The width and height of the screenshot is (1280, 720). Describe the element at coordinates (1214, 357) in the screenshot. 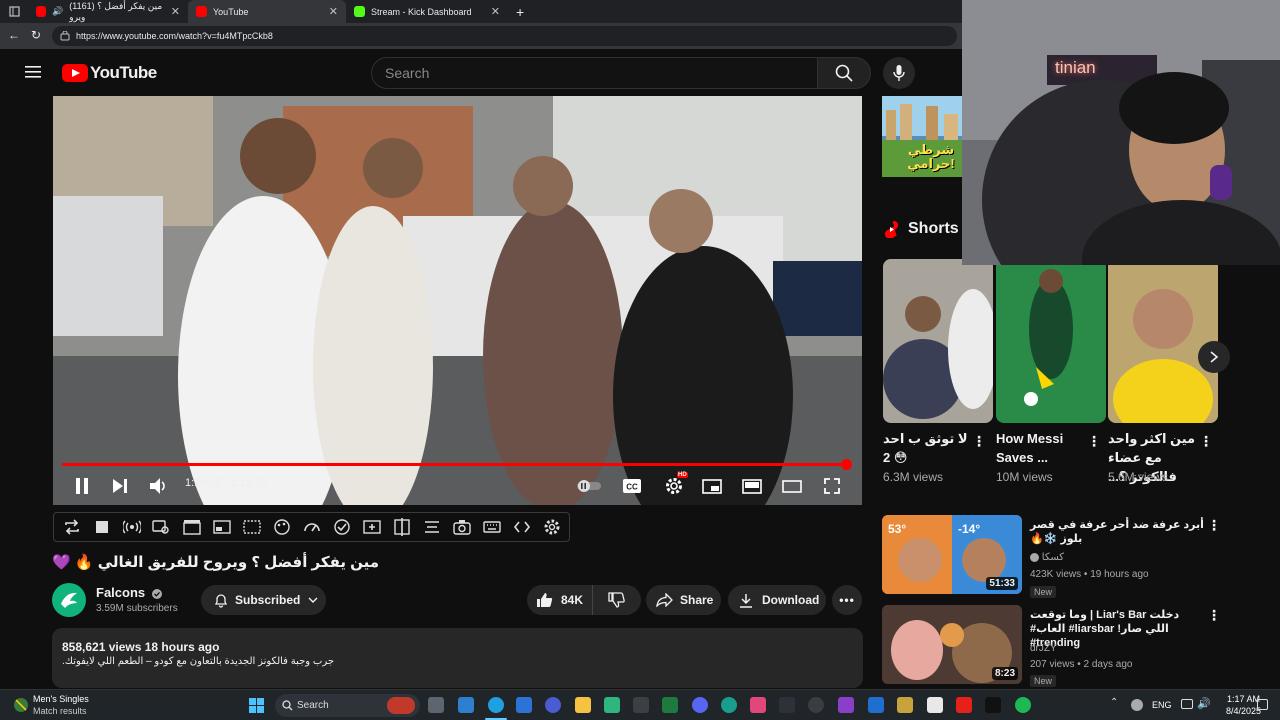

I see `shorts-next-button` at that location.